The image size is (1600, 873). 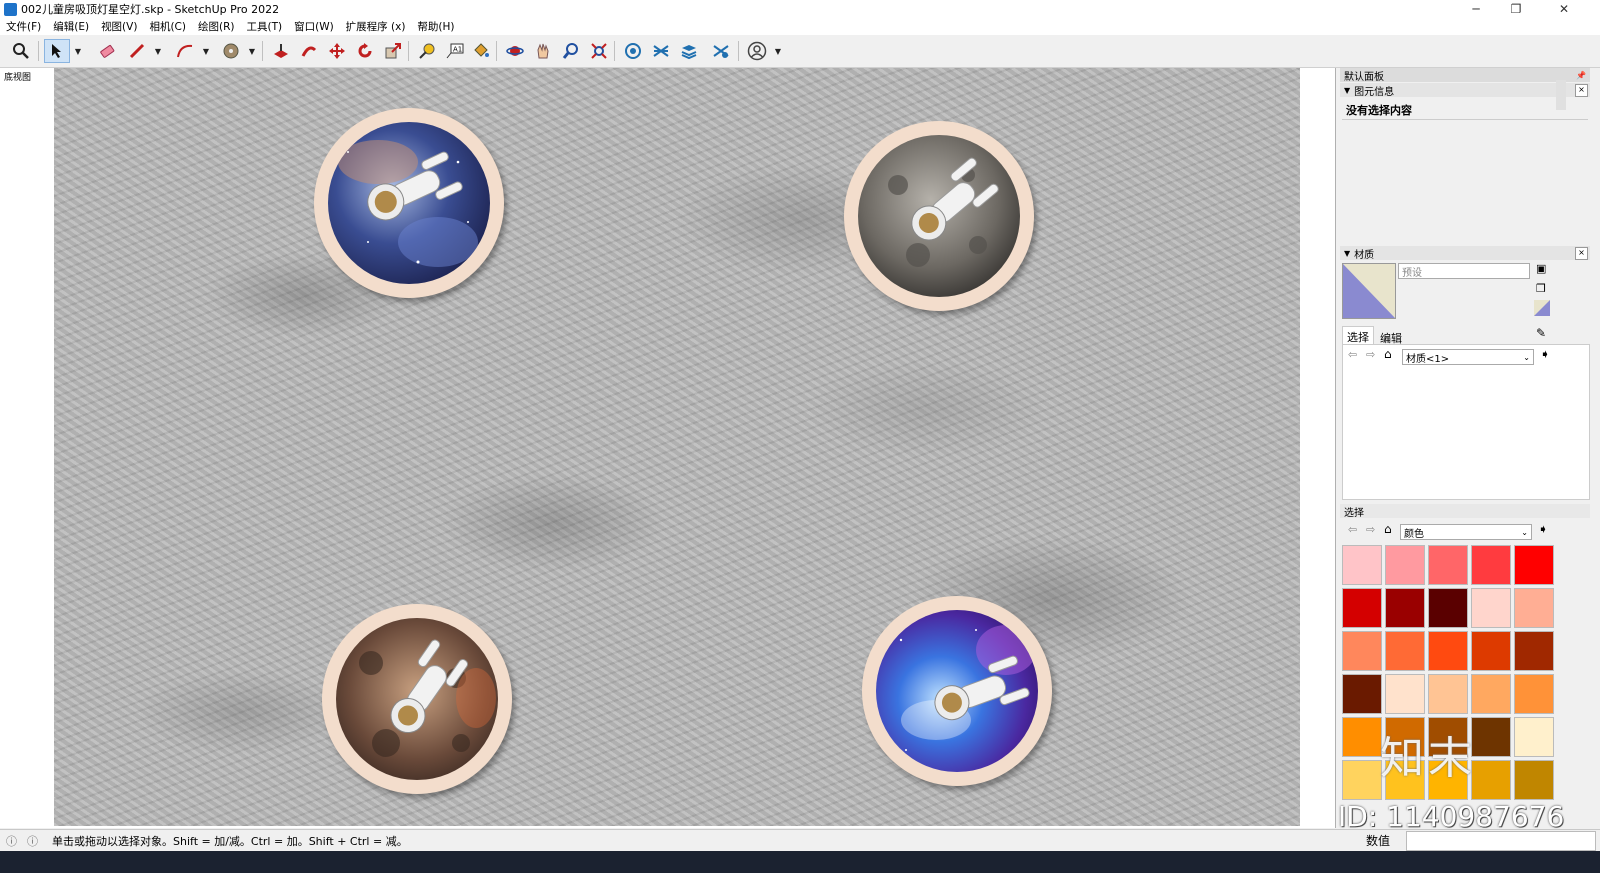 What do you see at coordinates (57, 51) in the screenshot?
I see `select-tool-icon` at bounding box center [57, 51].